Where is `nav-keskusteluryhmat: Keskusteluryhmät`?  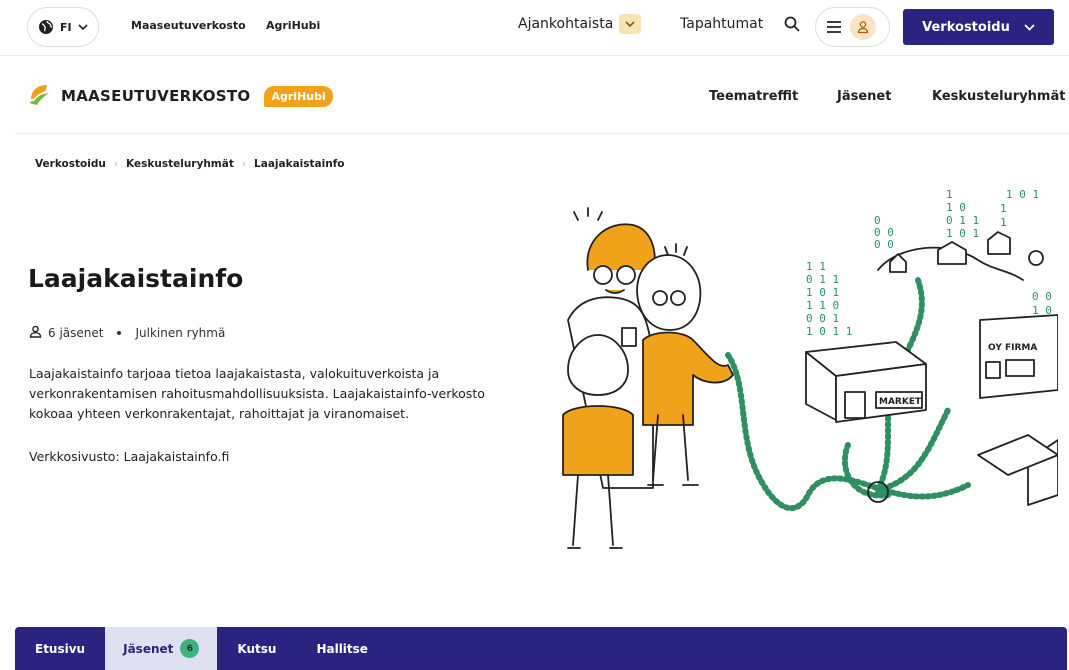 nav-keskusteluryhmat: Keskusteluryhmät is located at coordinates (998, 96).